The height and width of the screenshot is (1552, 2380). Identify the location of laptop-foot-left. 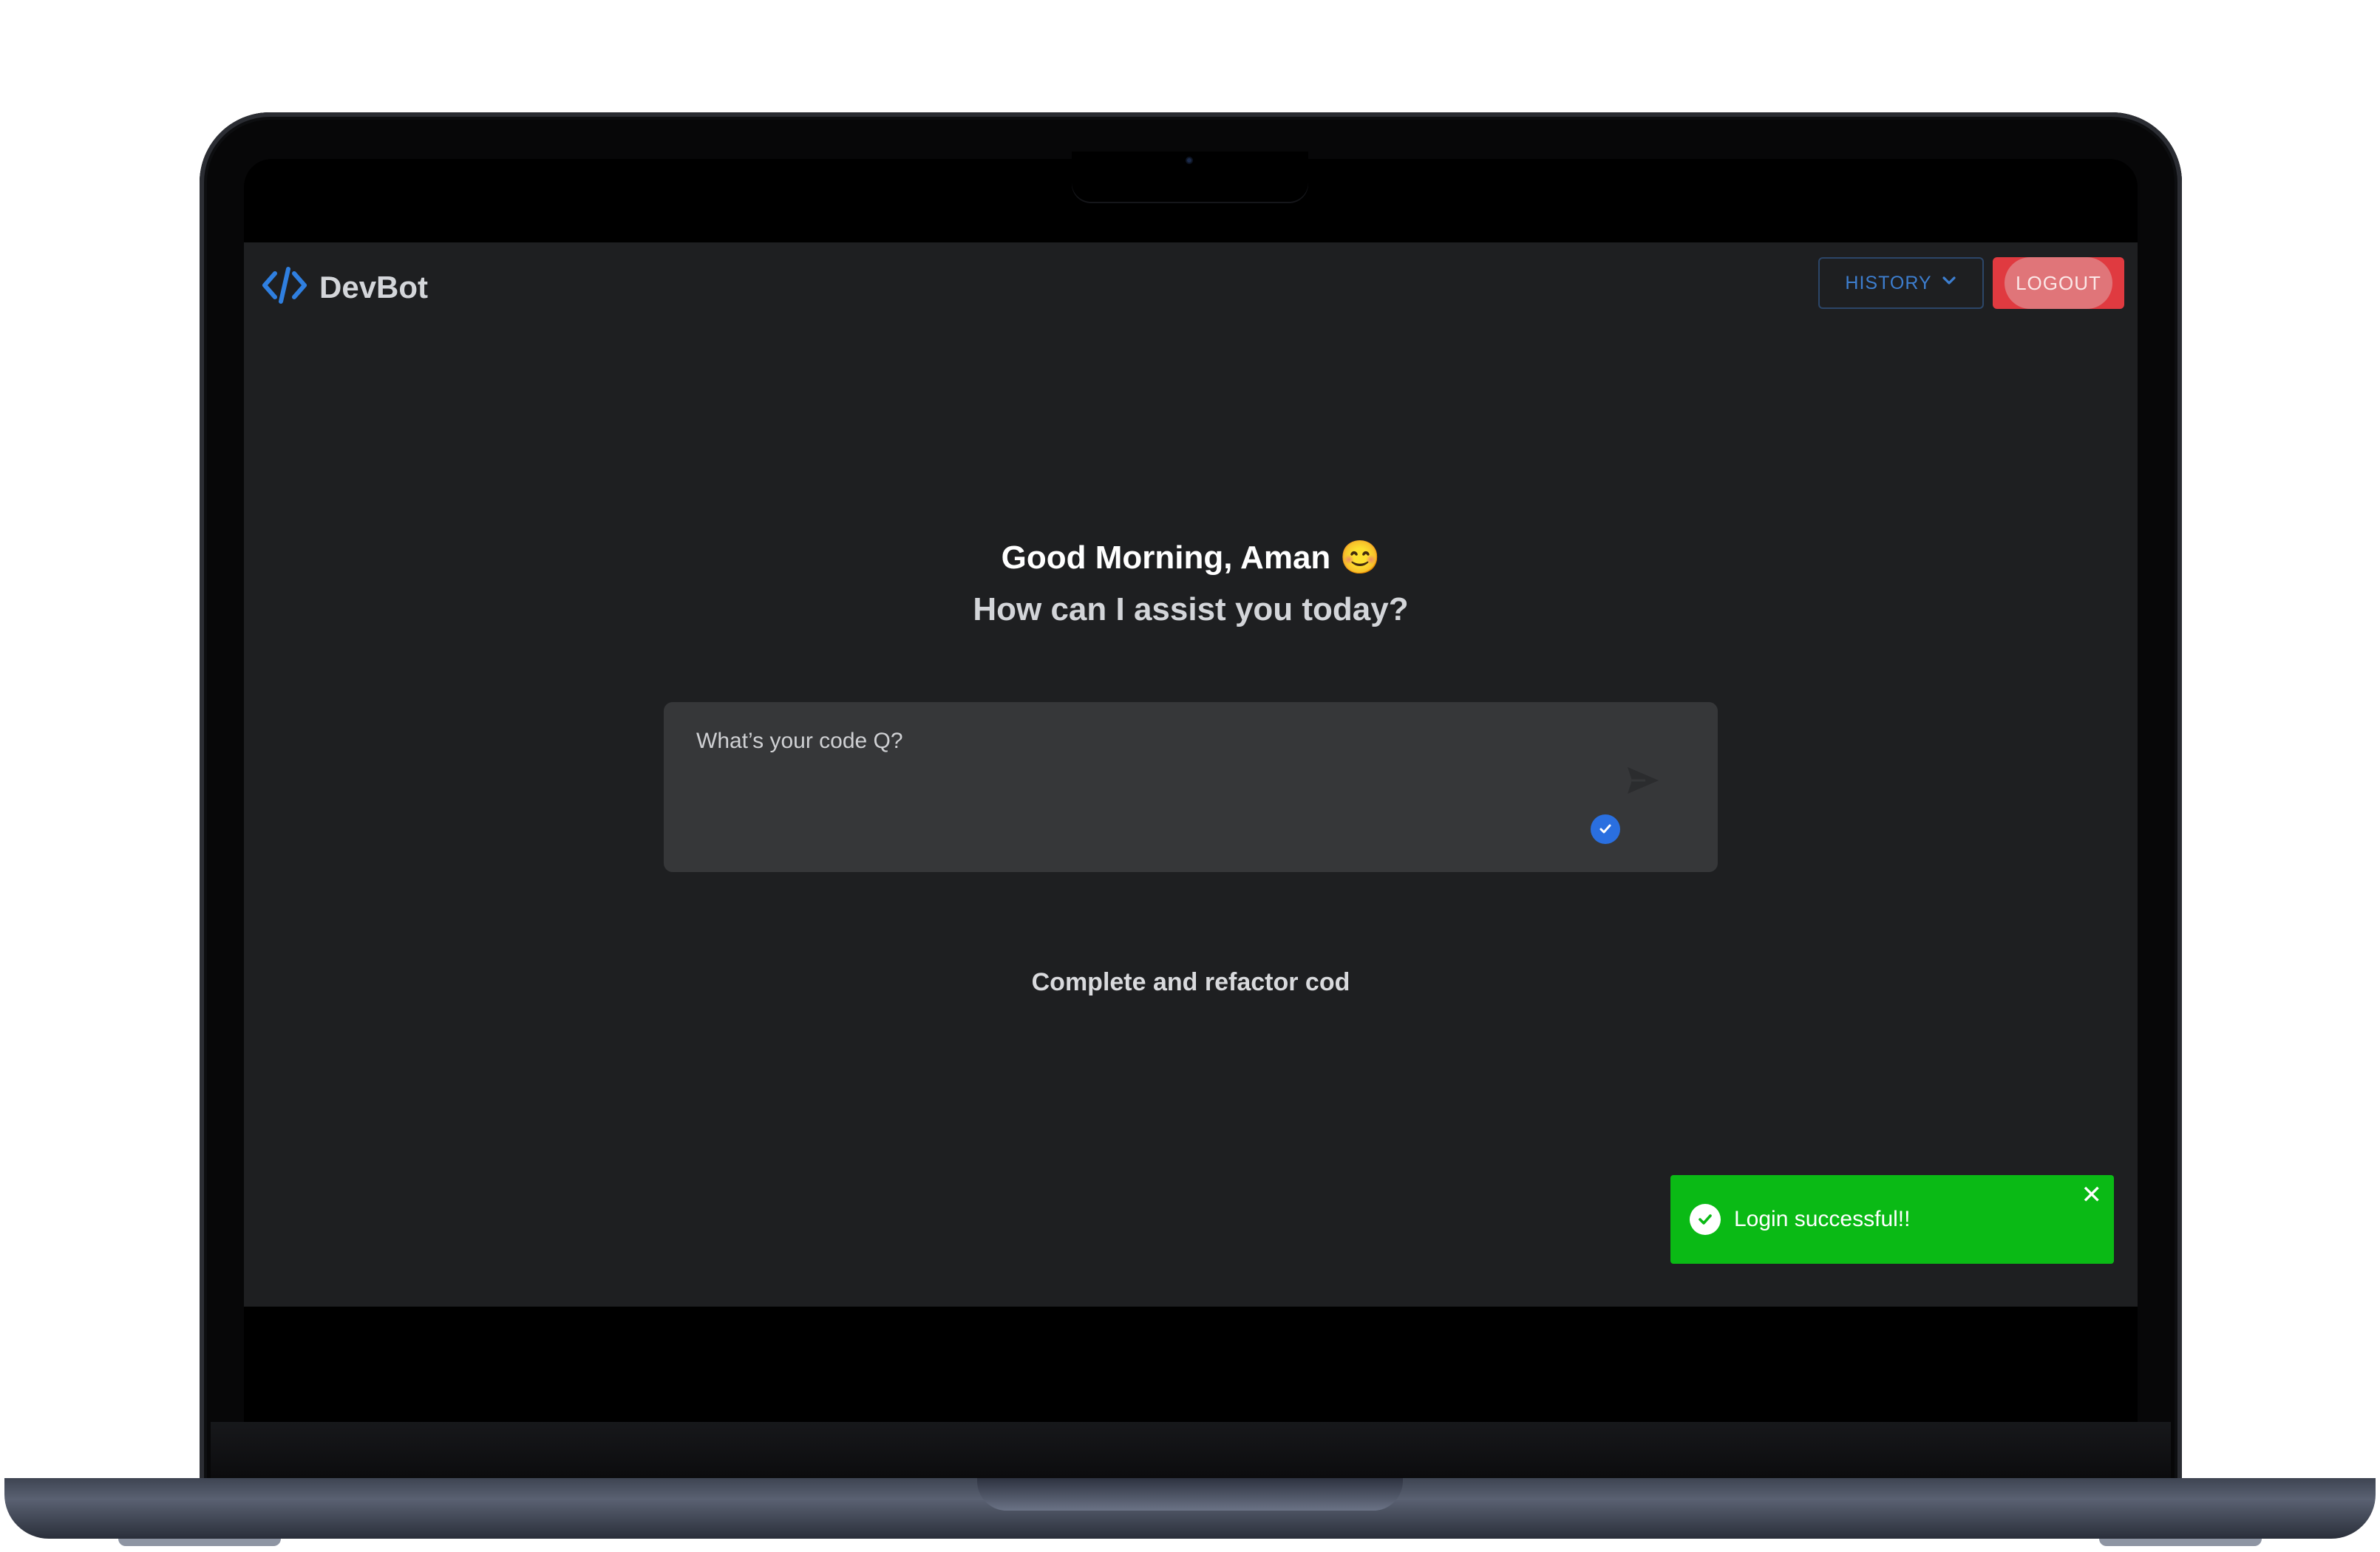
(199, 1543).